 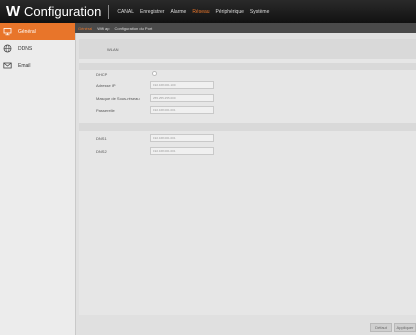 What do you see at coordinates (7, 65) in the screenshot?
I see `mail-icon` at bounding box center [7, 65].